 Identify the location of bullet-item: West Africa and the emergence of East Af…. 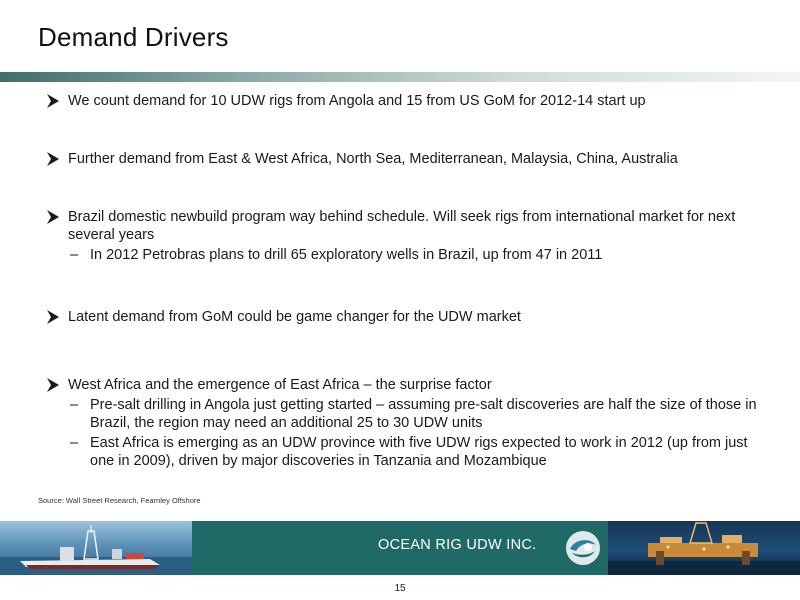
(406, 423).